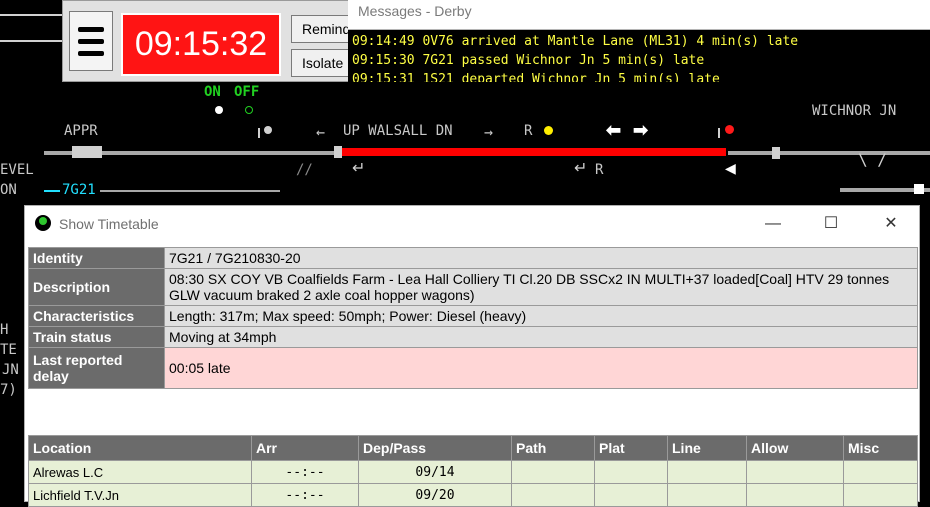  I want to click on table-row: Alrewas L.C --:-- 09/14, so click(473, 472).